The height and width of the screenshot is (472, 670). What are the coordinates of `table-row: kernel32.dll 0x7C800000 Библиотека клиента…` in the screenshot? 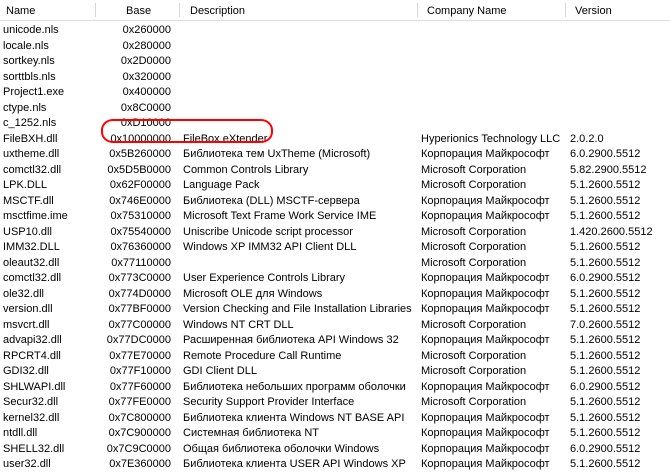 It's located at (335, 418).